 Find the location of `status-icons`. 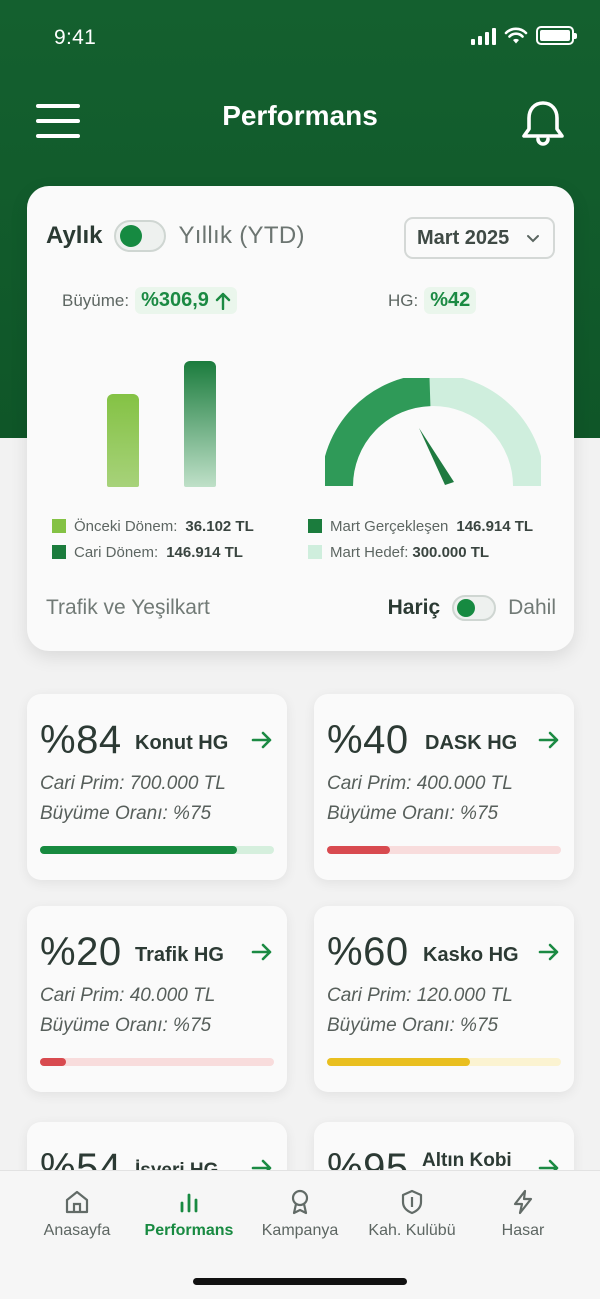

status-icons is located at coordinates (524, 35).